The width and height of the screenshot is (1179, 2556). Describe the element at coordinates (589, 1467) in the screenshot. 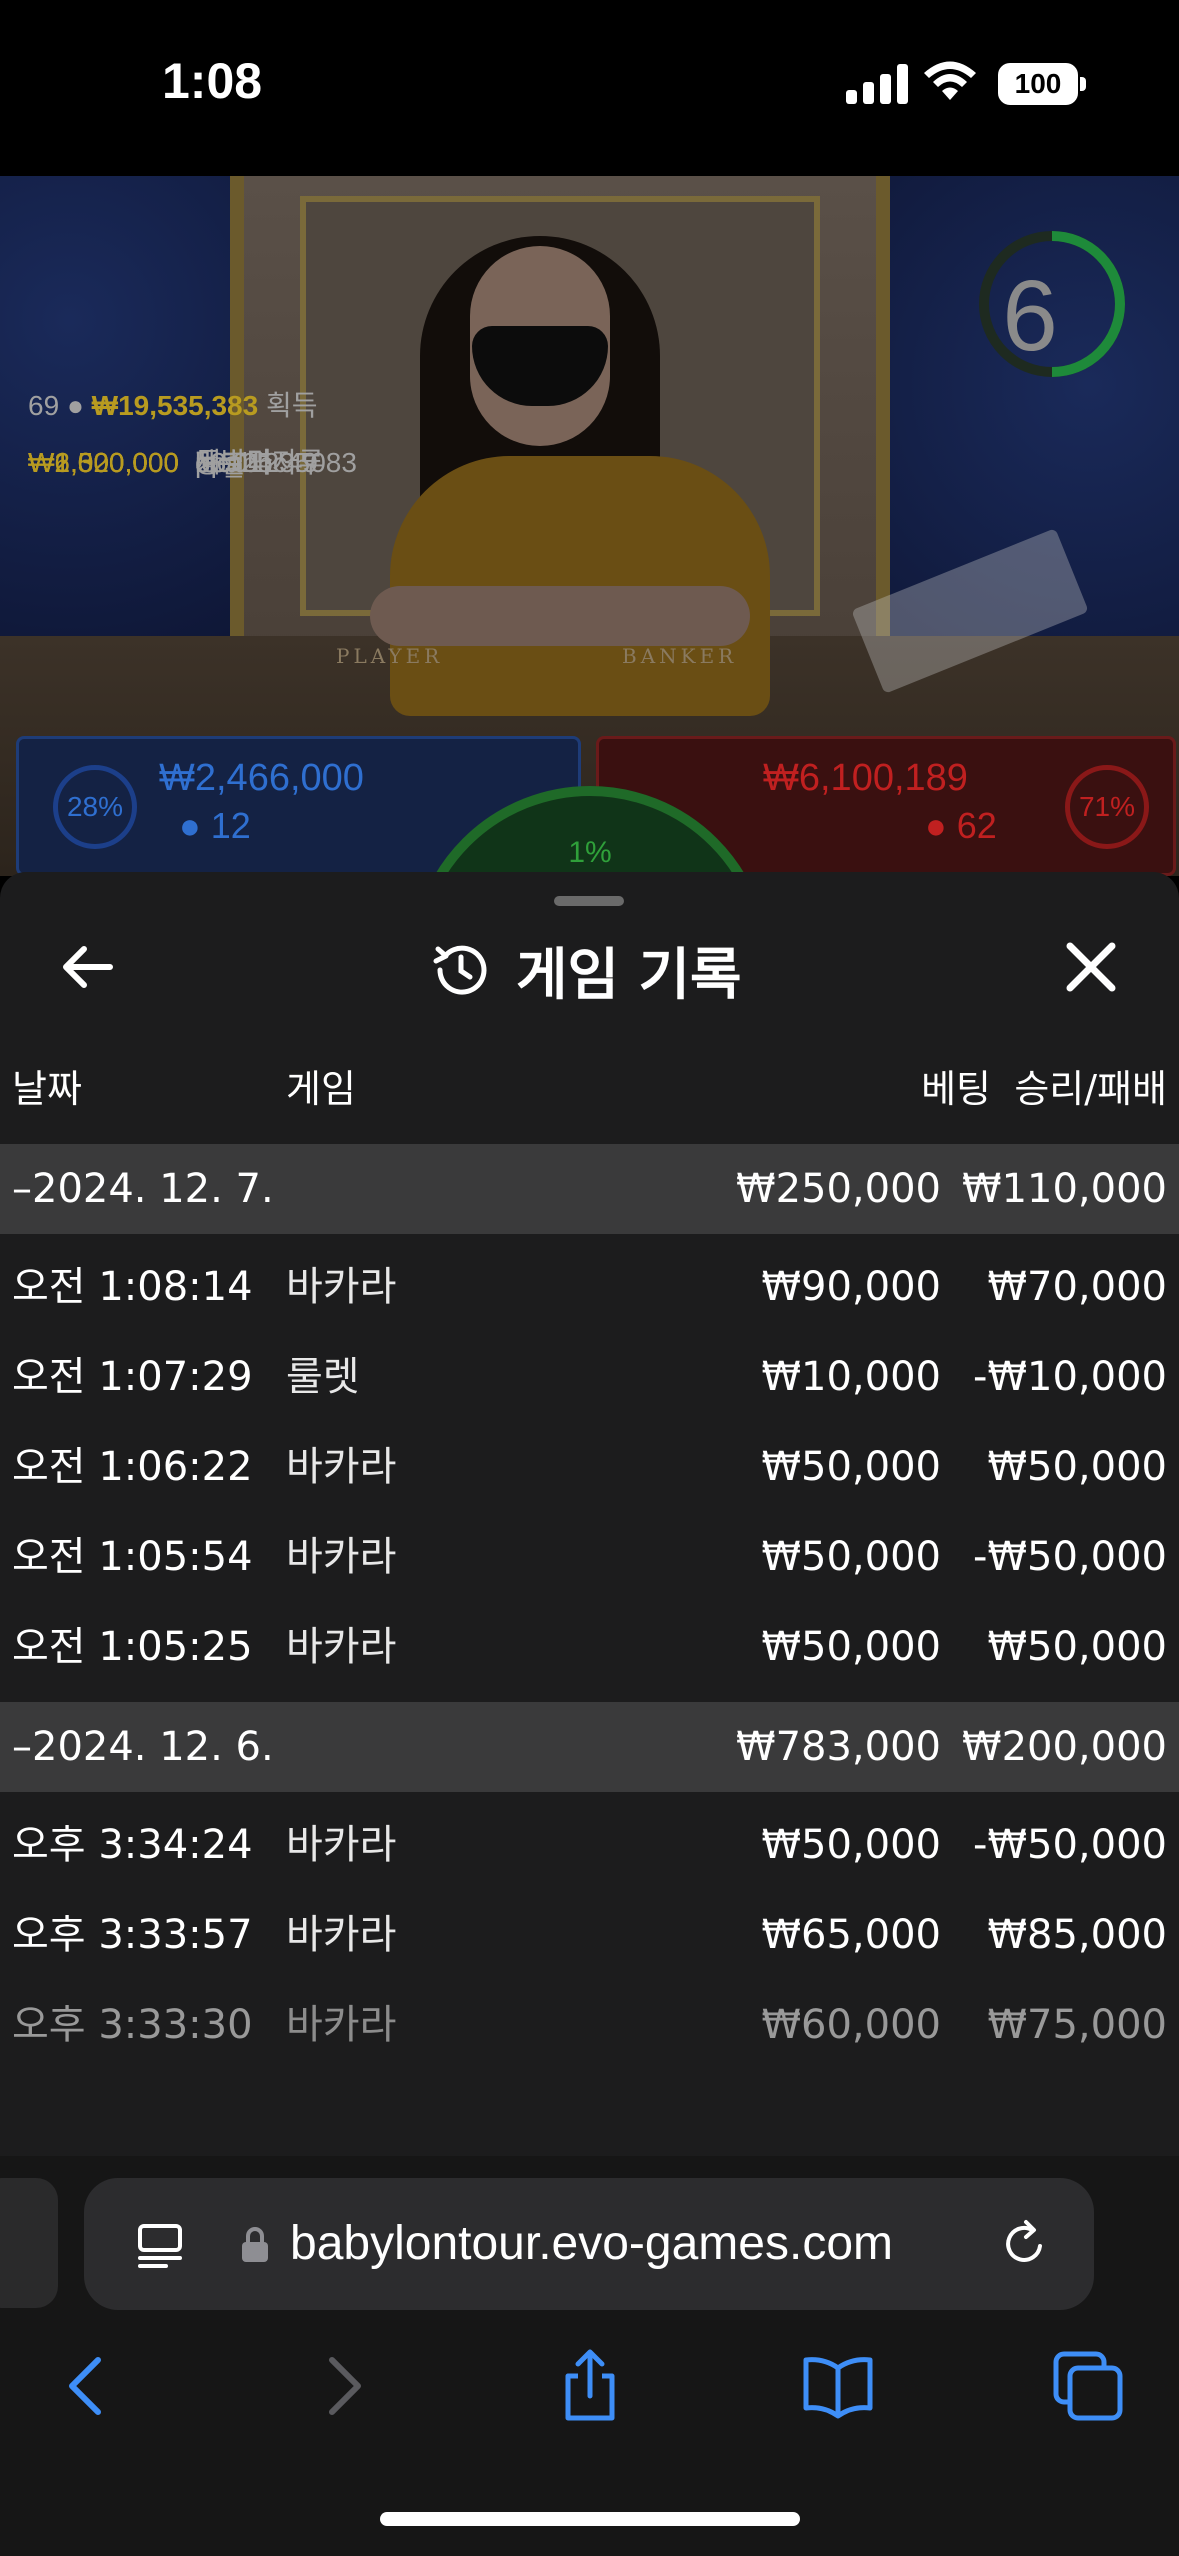

I see `table-row: 오전 1:06:22 바카라 ₩50,000 ₩50,000` at that location.